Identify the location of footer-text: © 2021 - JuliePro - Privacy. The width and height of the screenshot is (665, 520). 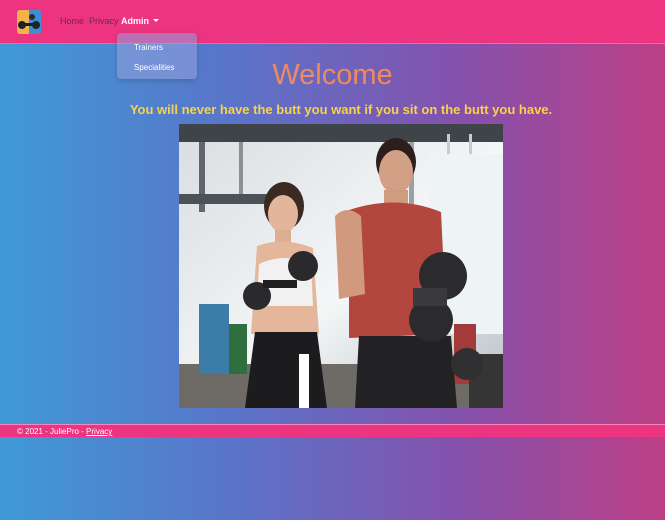
(64, 431).